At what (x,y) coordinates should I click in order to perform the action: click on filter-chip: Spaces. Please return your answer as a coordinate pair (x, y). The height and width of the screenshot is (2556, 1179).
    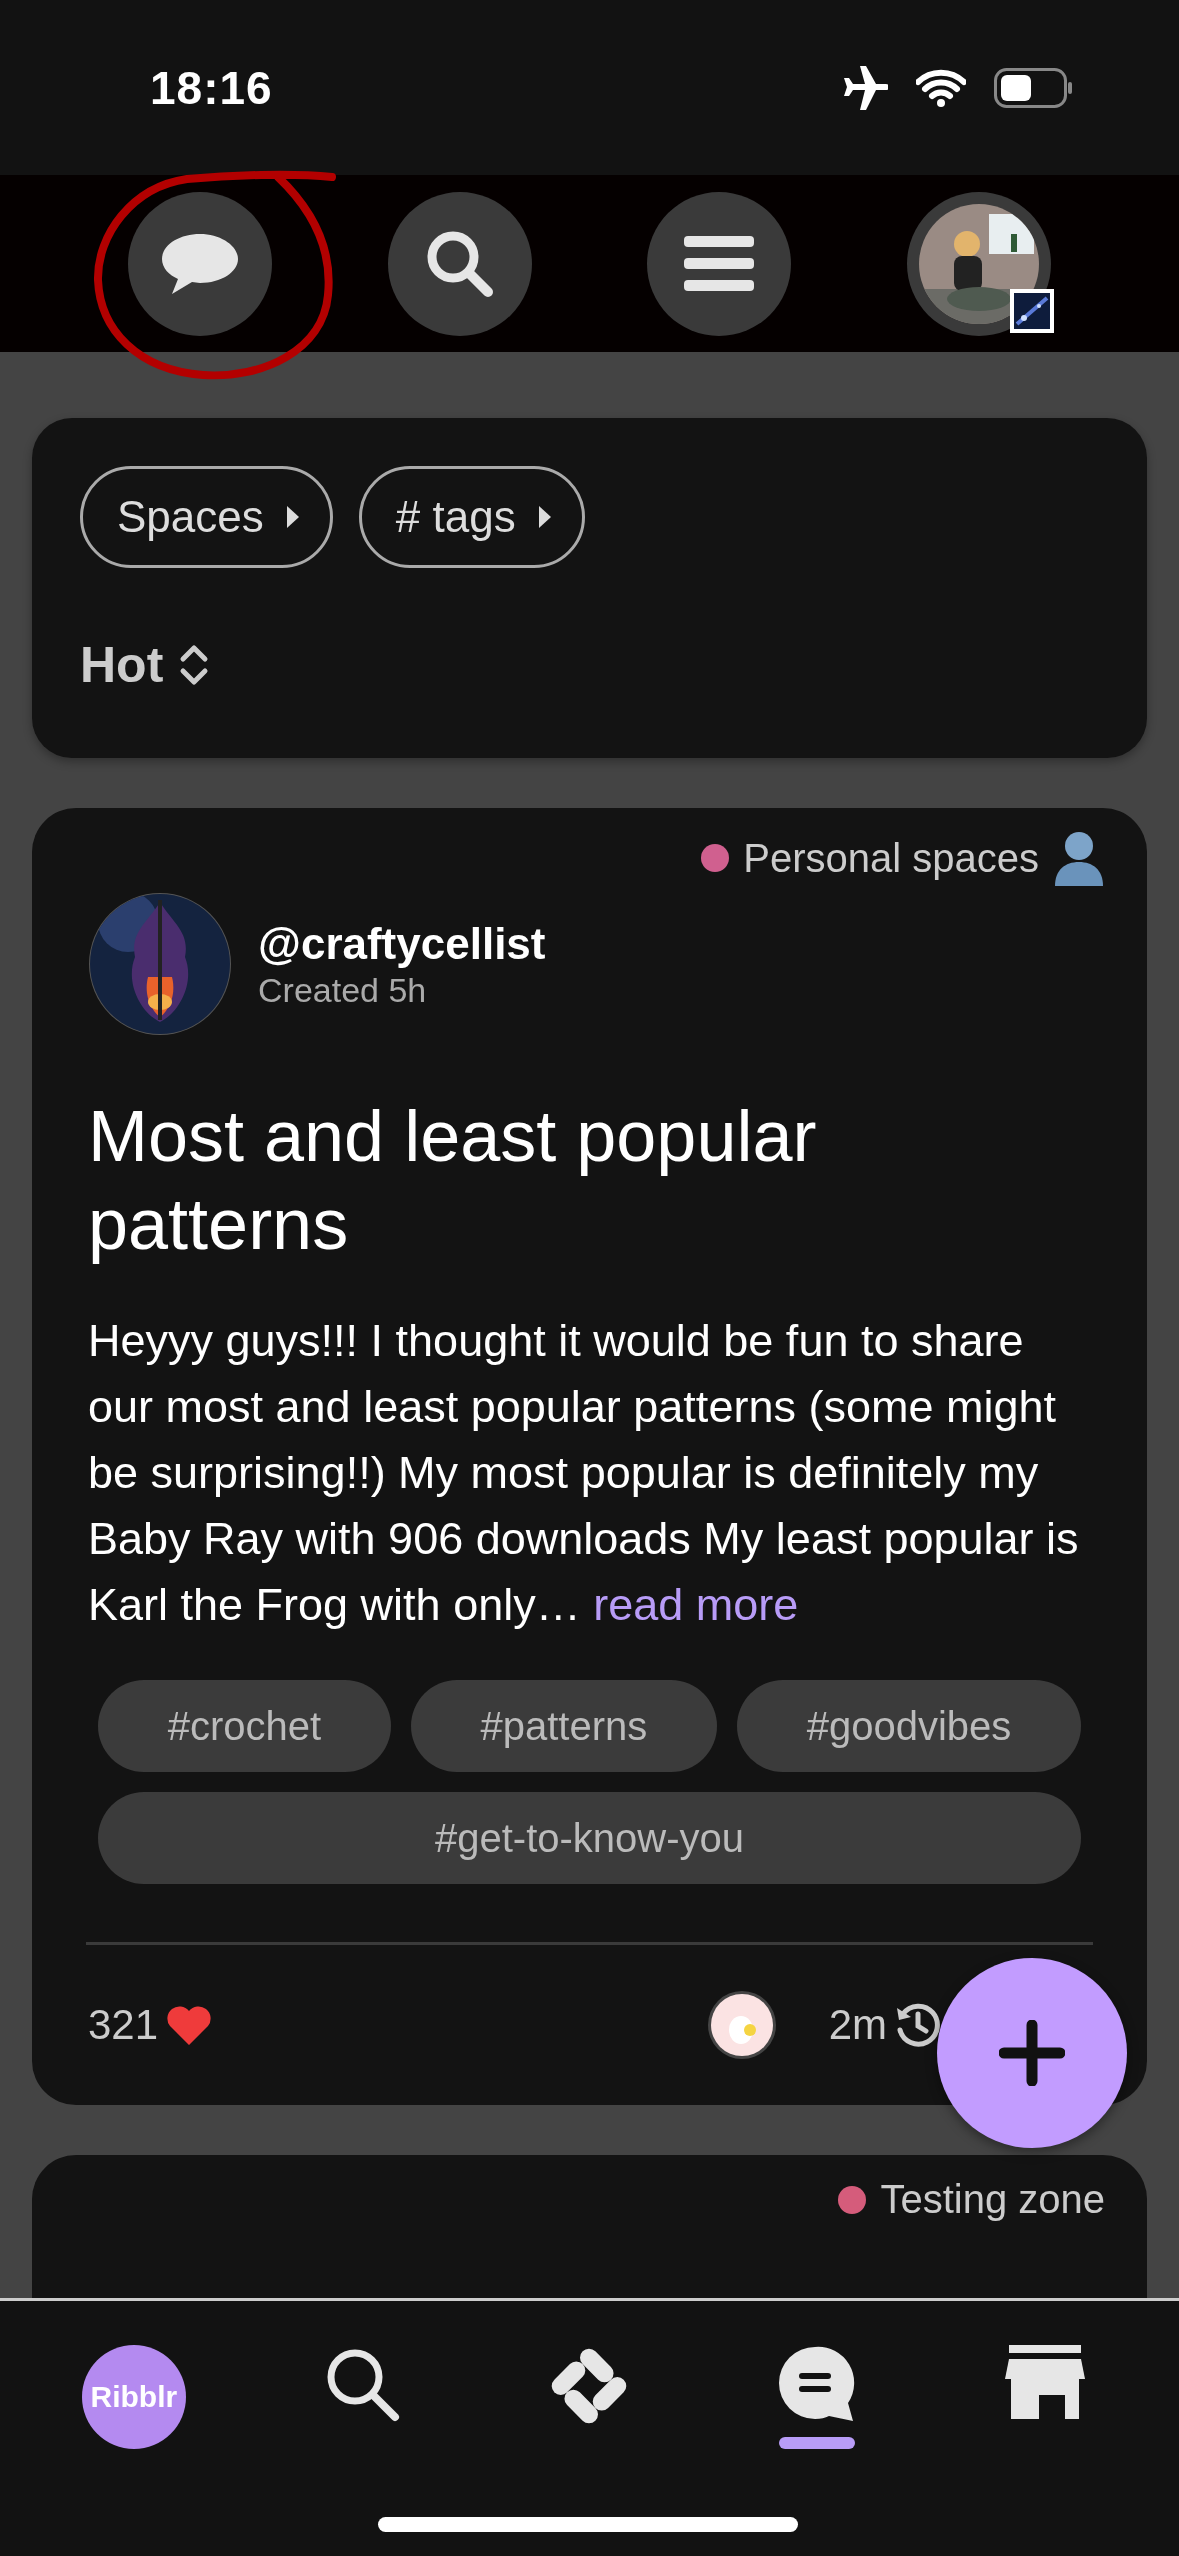
    Looking at the image, I should click on (206, 517).